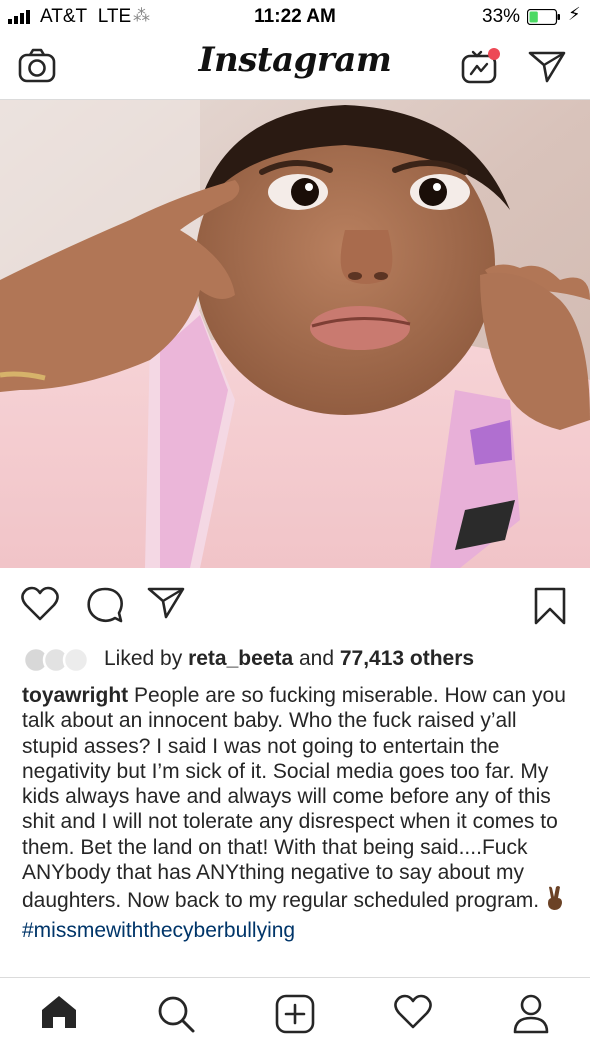  Describe the element at coordinates (166, 603) in the screenshot. I see `share-icon` at that location.